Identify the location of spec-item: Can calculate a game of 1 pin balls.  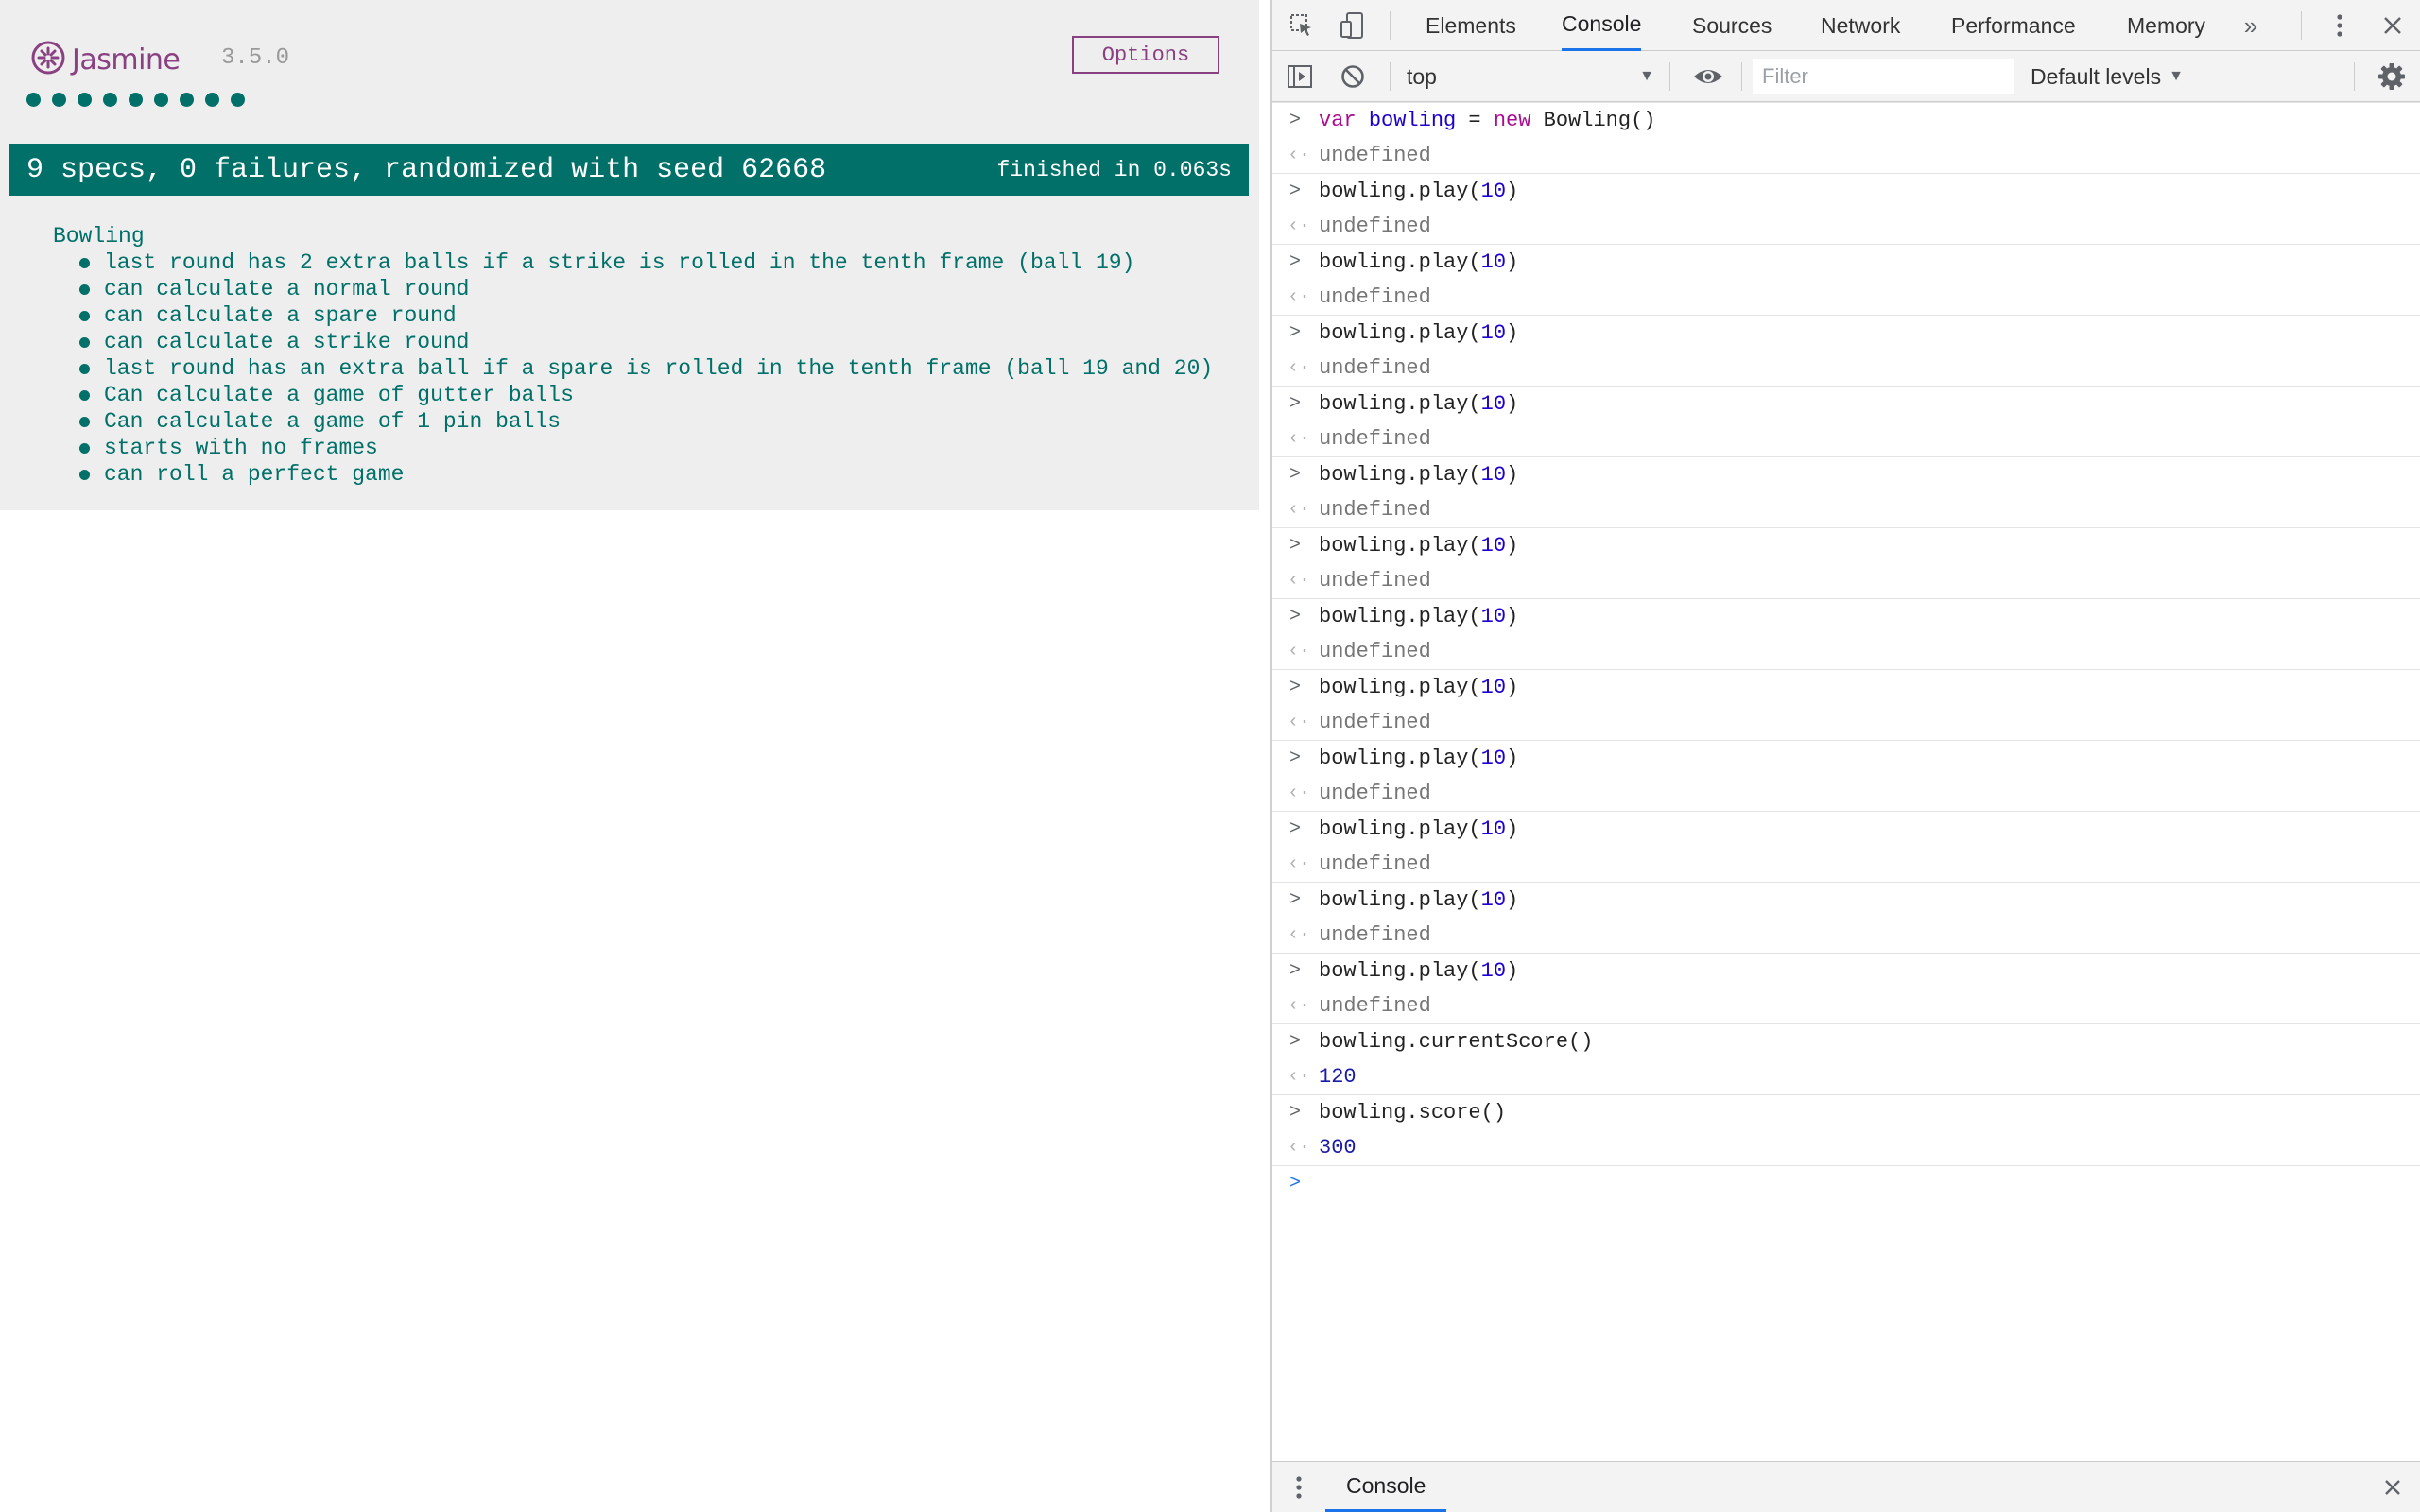
(646, 421).